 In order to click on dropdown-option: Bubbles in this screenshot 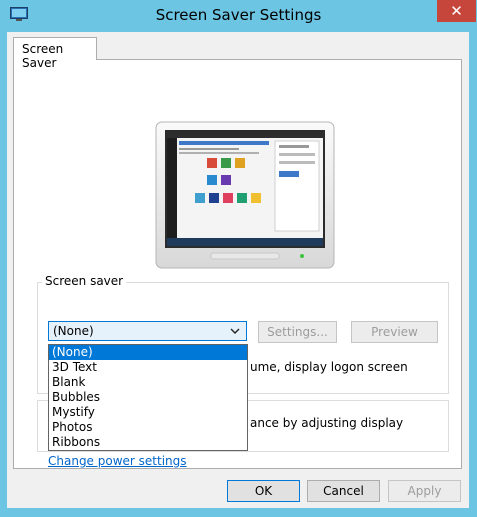, I will do `click(148, 397)`.